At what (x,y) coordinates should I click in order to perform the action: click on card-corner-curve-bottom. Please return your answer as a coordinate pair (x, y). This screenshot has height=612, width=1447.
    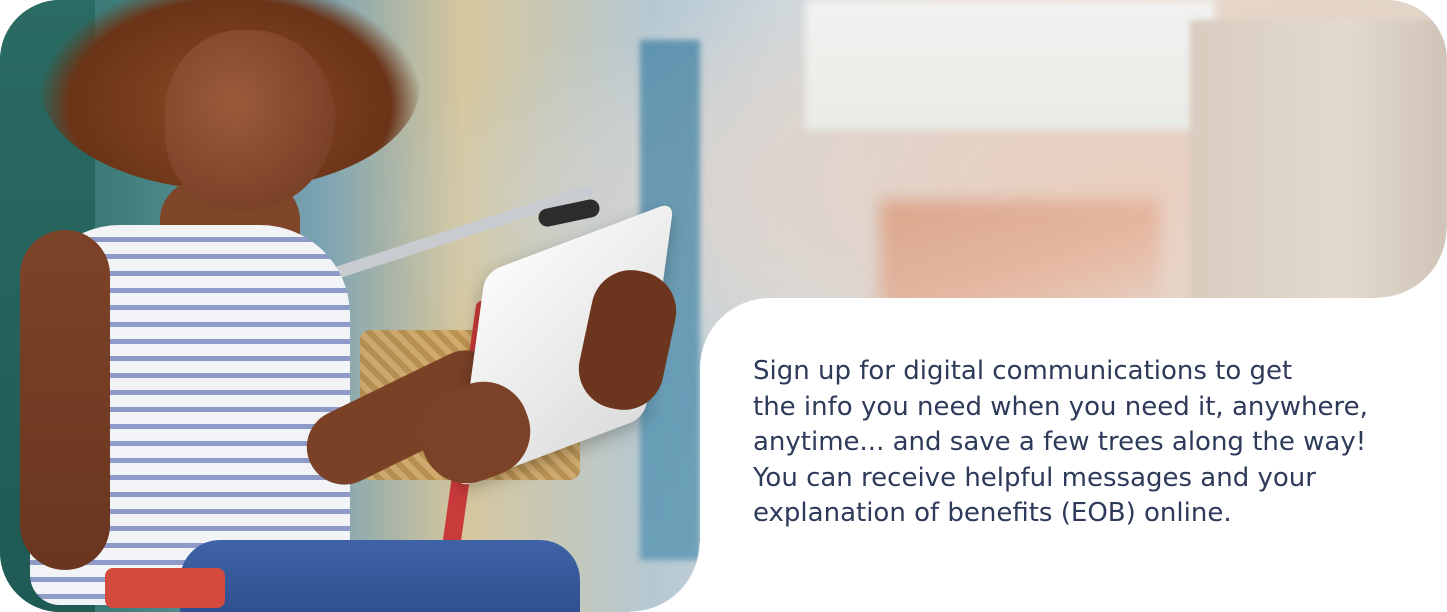
    Looking at the image, I should click on (665, 577).